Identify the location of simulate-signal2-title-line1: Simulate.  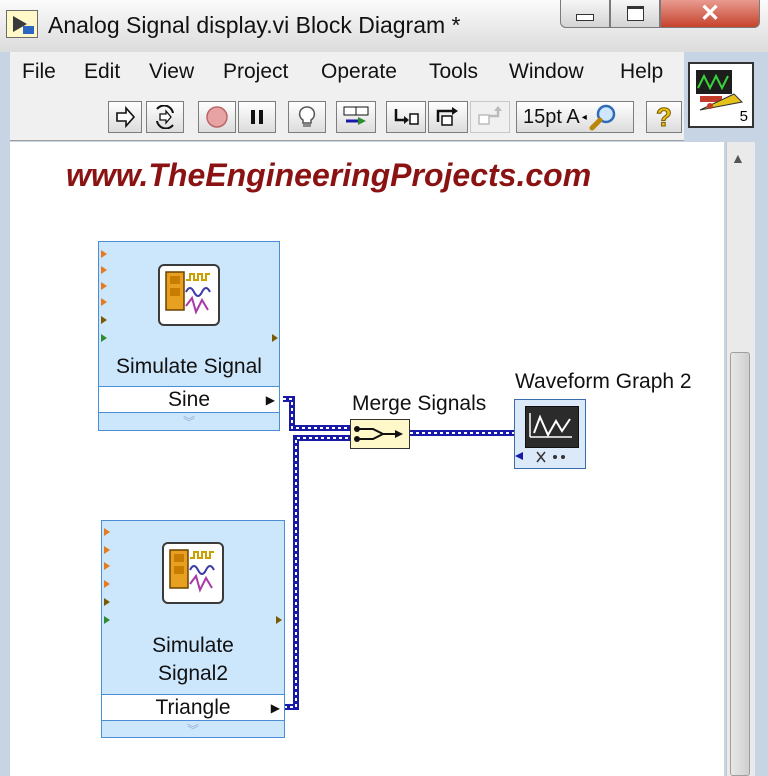
(193, 645).